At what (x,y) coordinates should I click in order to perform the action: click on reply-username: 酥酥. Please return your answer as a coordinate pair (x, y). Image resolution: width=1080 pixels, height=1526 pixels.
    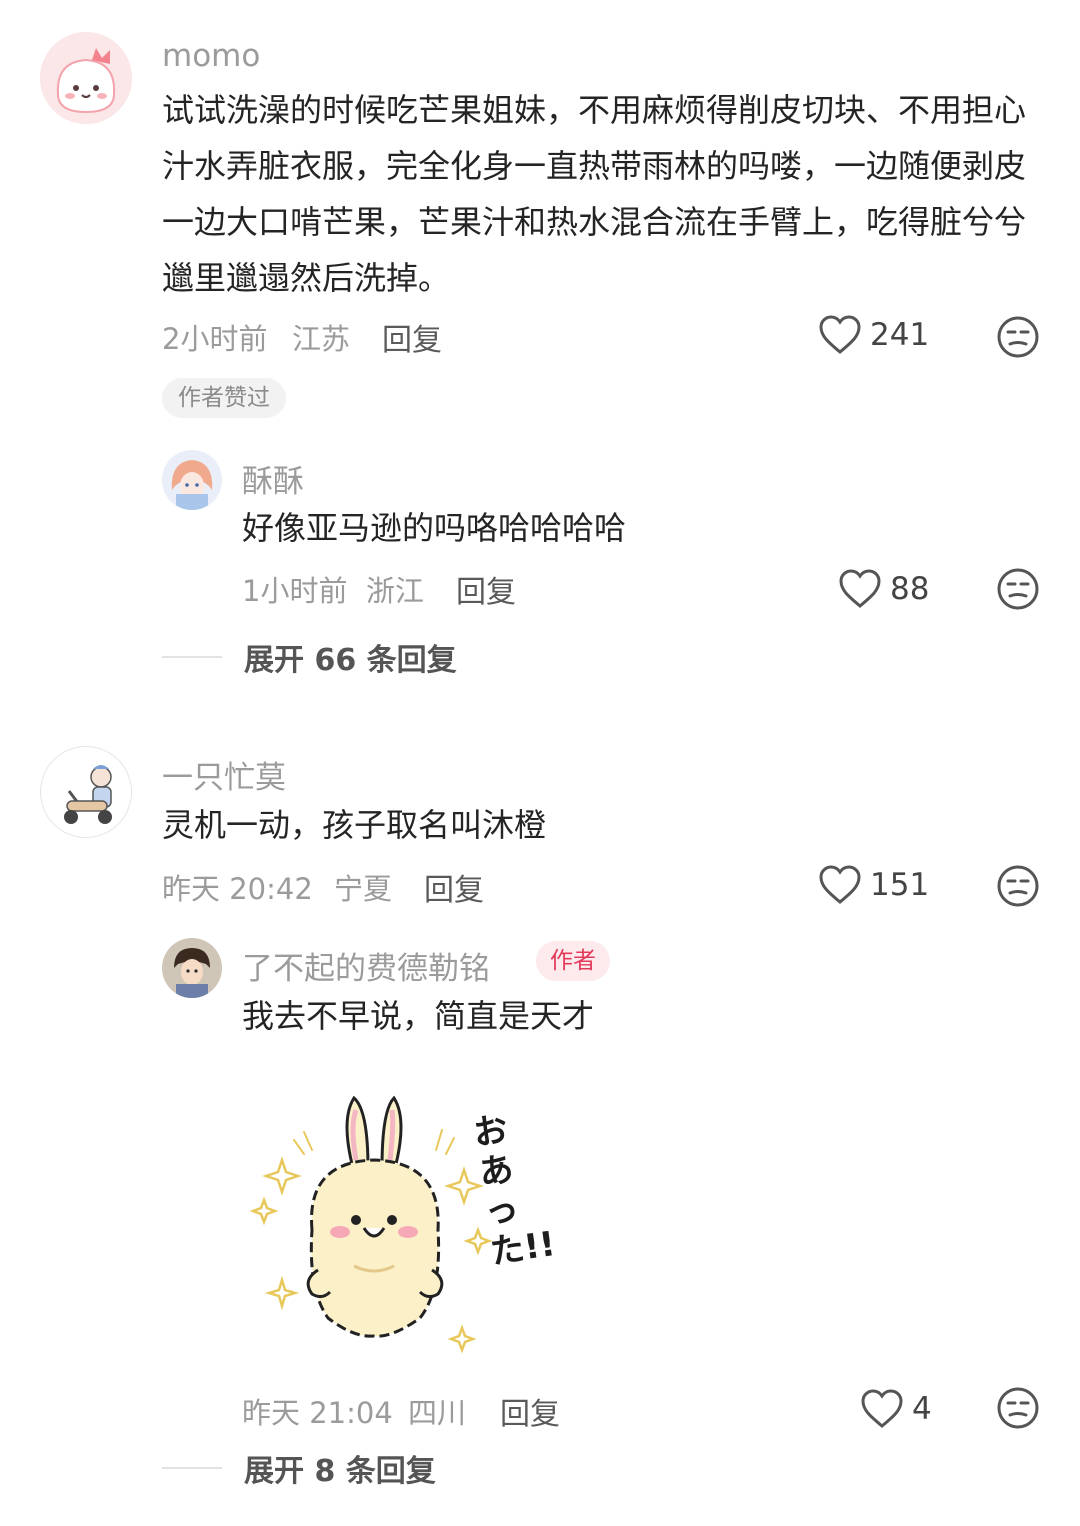
    Looking at the image, I should click on (273, 478).